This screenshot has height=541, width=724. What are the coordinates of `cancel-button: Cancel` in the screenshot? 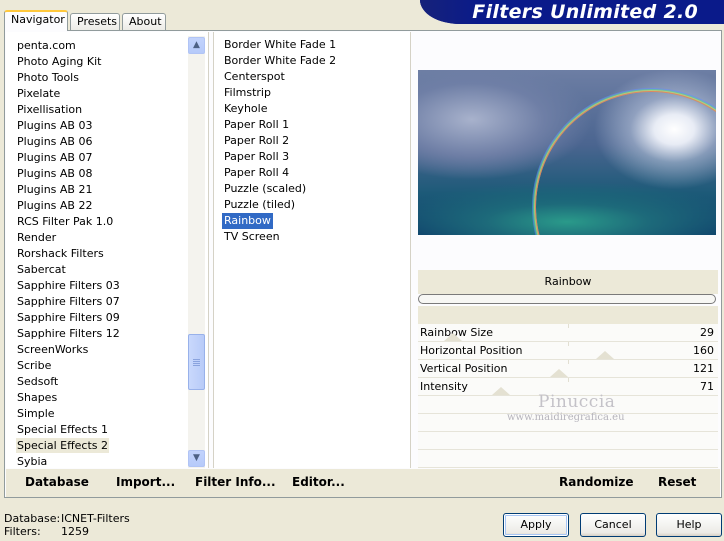 It's located at (613, 525).